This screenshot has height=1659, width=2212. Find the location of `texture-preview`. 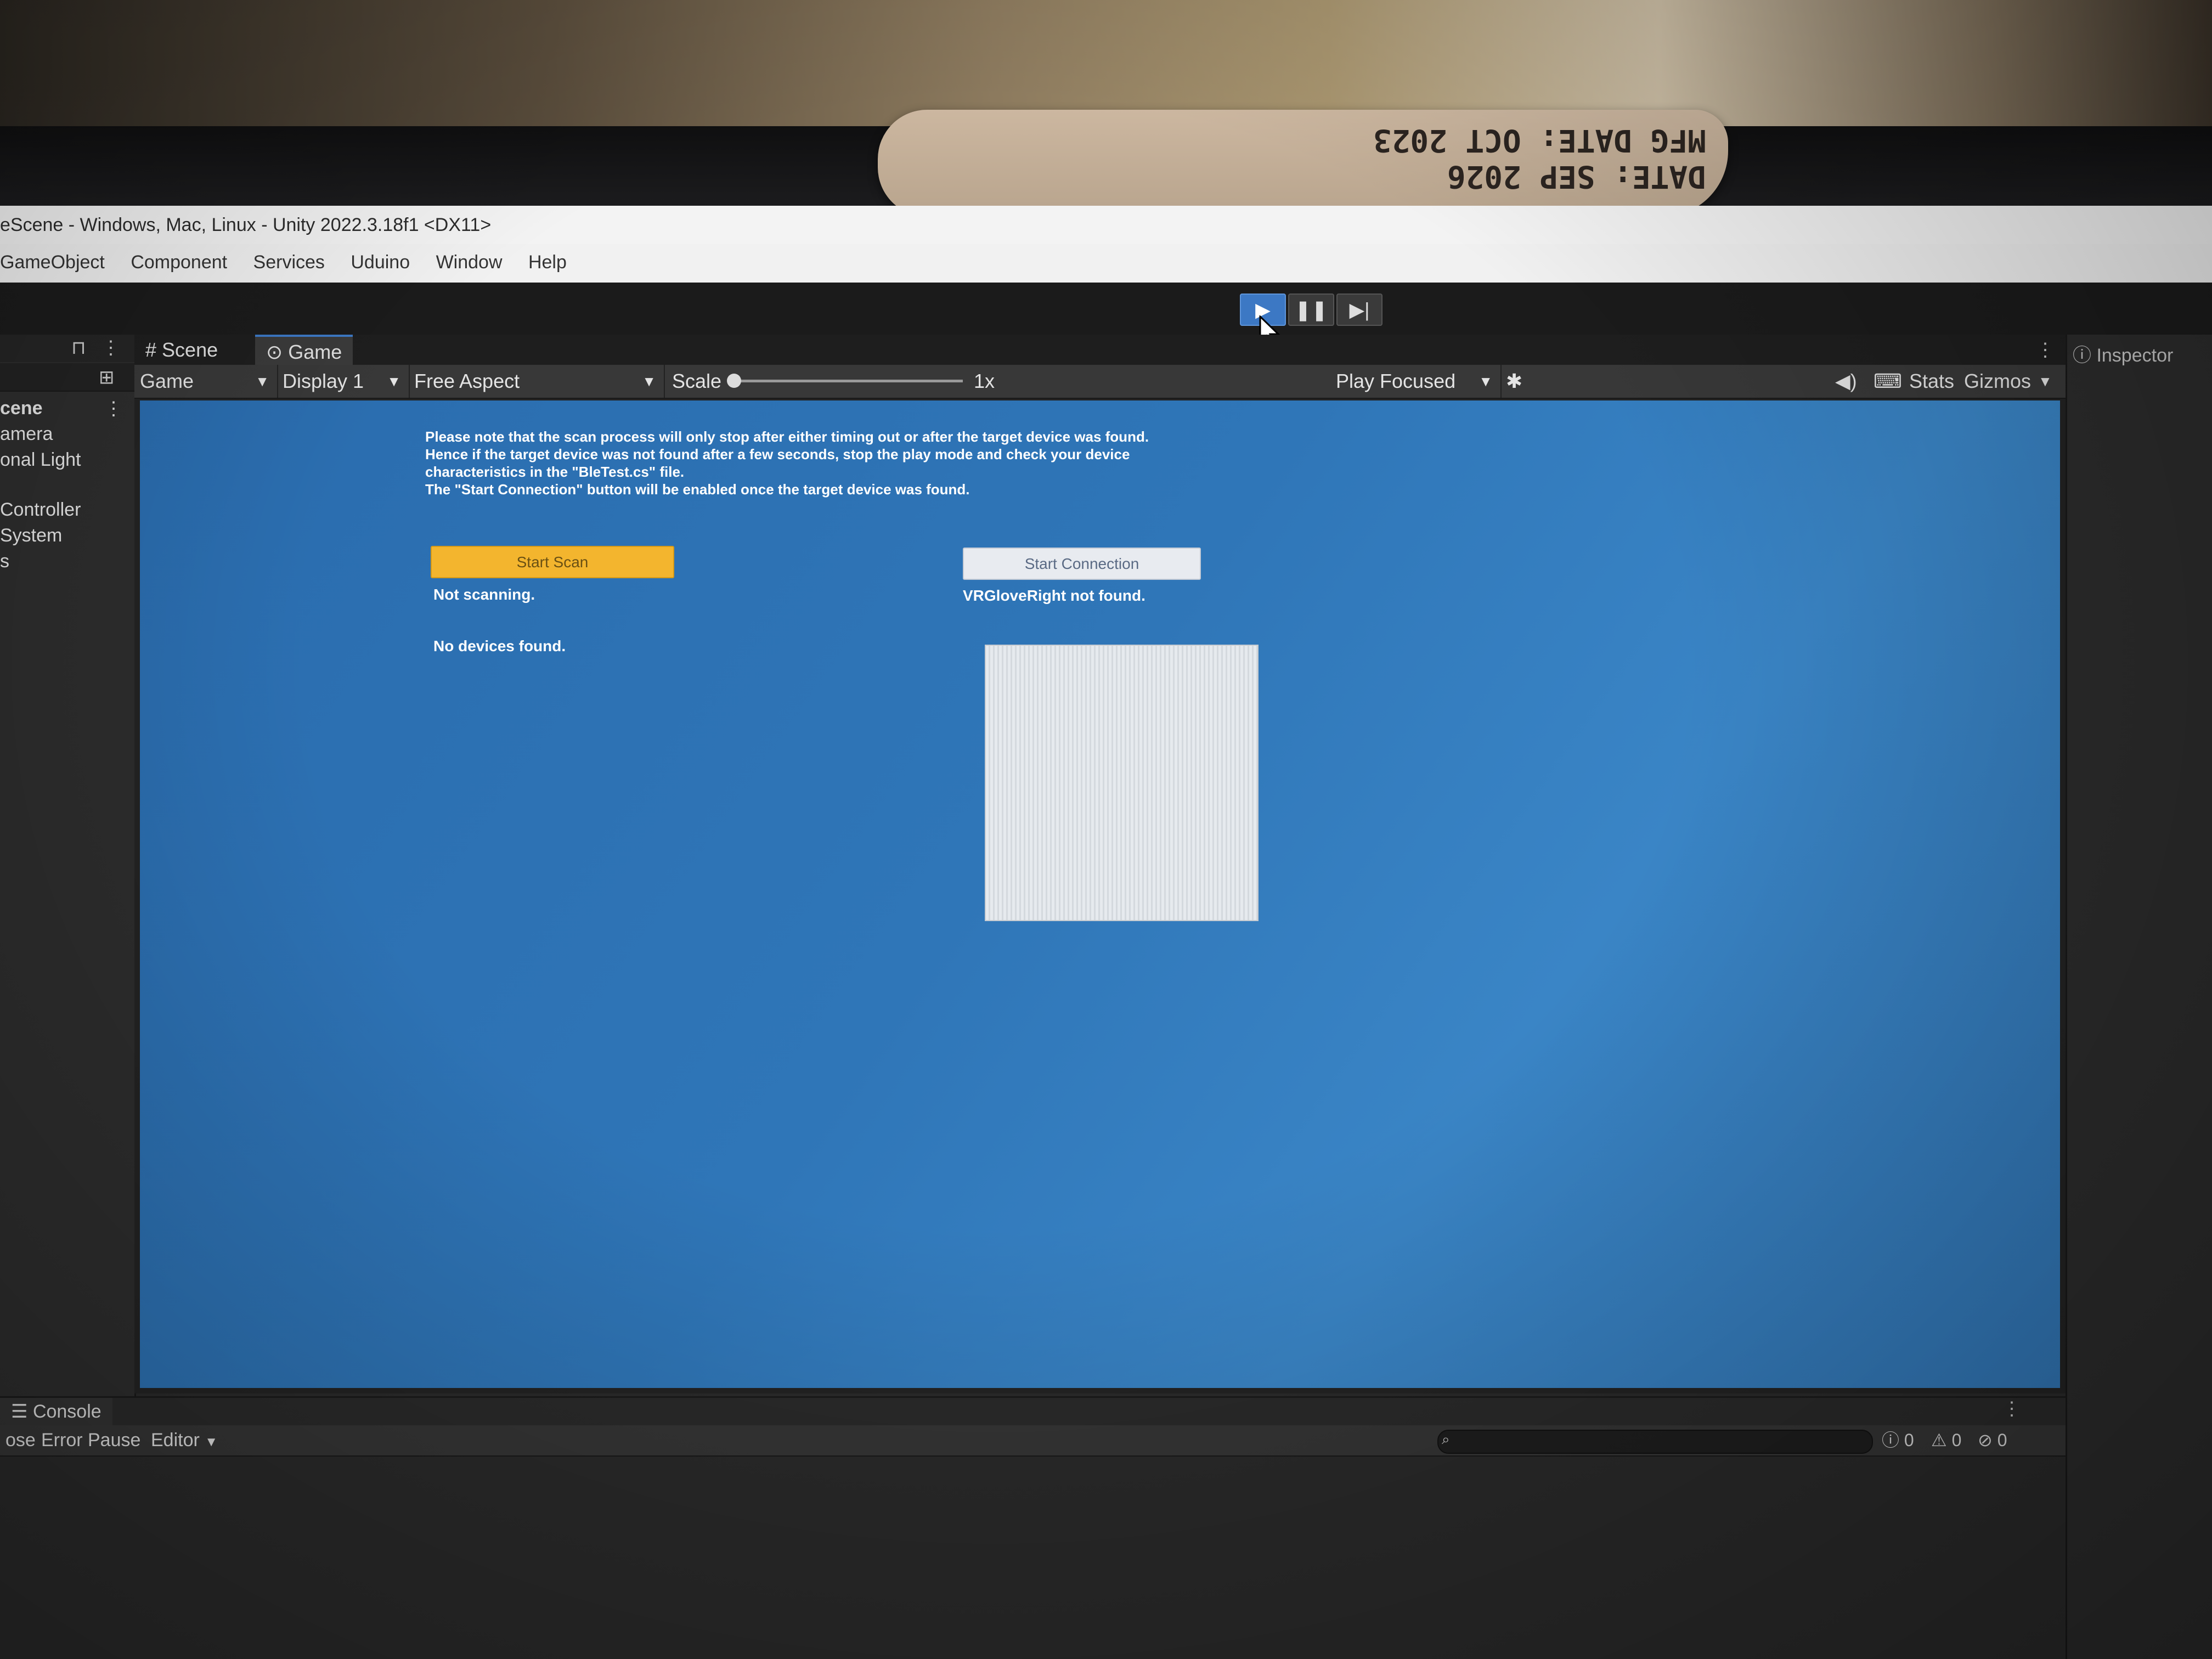

texture-preview is located at coordinates (1122, 783).